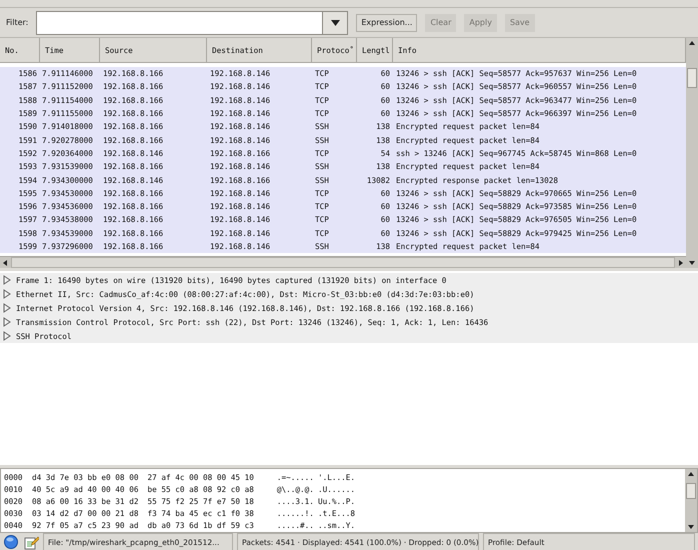 The width and height of the screenshot is (698, 550). I want to click on filter-label: Filter:, so click(17, 22).